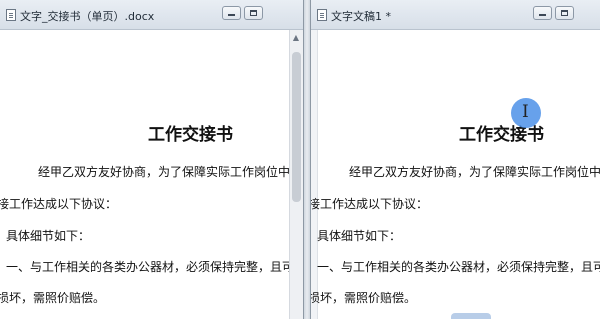  Describe the element at coordinates (525, 112) in the screenshot. I see `text-cursor-icon: I` at that location.